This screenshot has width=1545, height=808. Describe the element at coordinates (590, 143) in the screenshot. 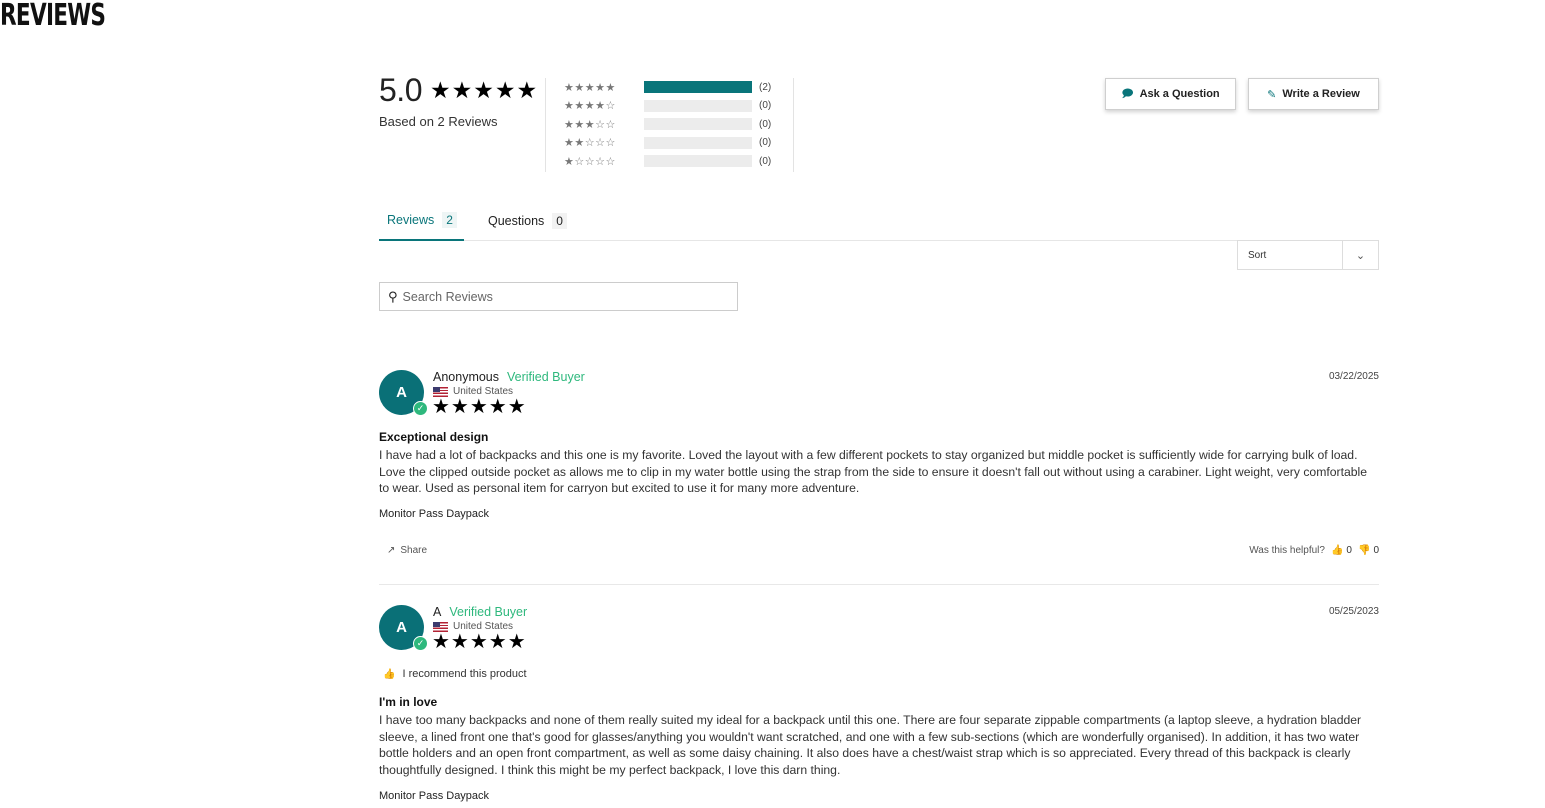

I see `histogram-stars: ★★☆☆☆` at that location.